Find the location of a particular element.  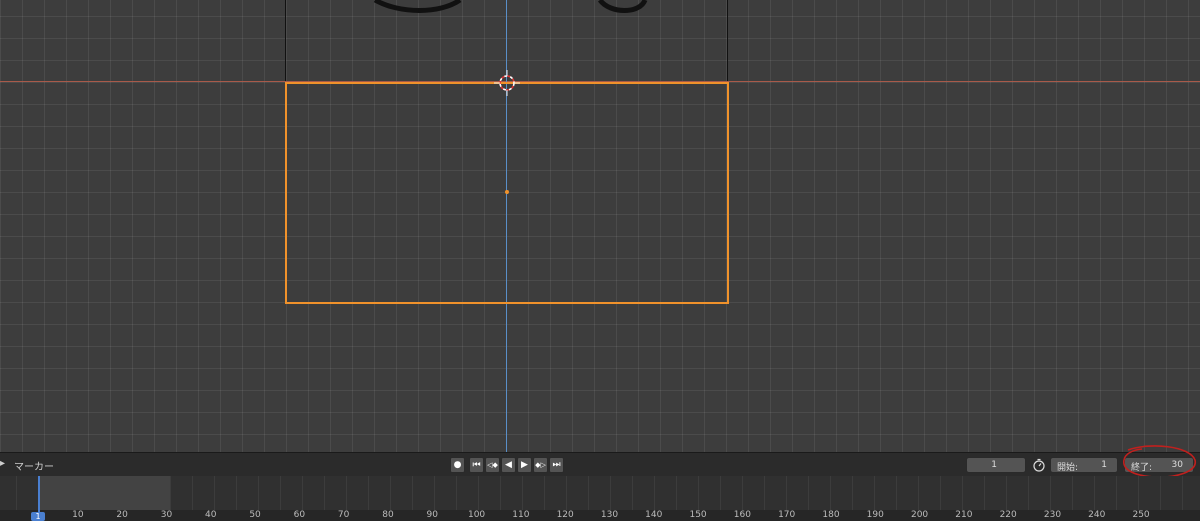

ruler-tick-label: 80 is located at coordinates (388, 515).